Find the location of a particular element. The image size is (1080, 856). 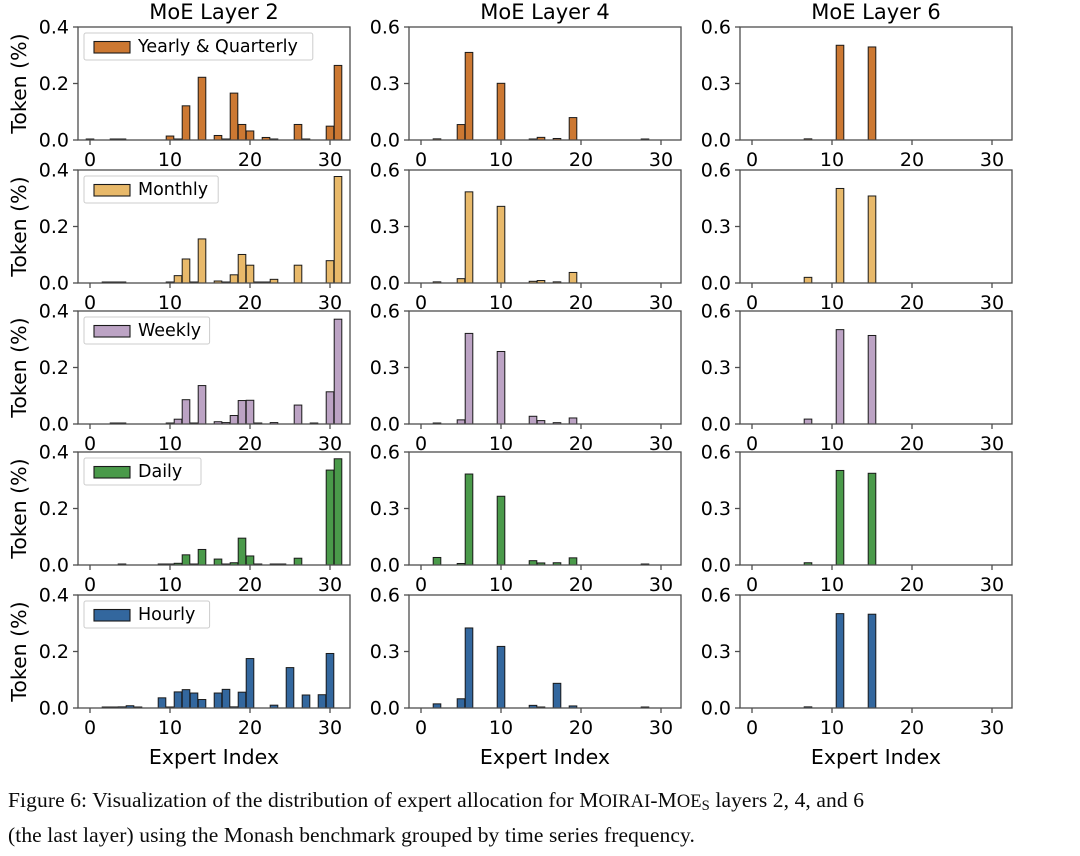

subplot-r3-c2: 0.0 0.3 0.6 0 10 20 30 is located at coordinates (857, 519).